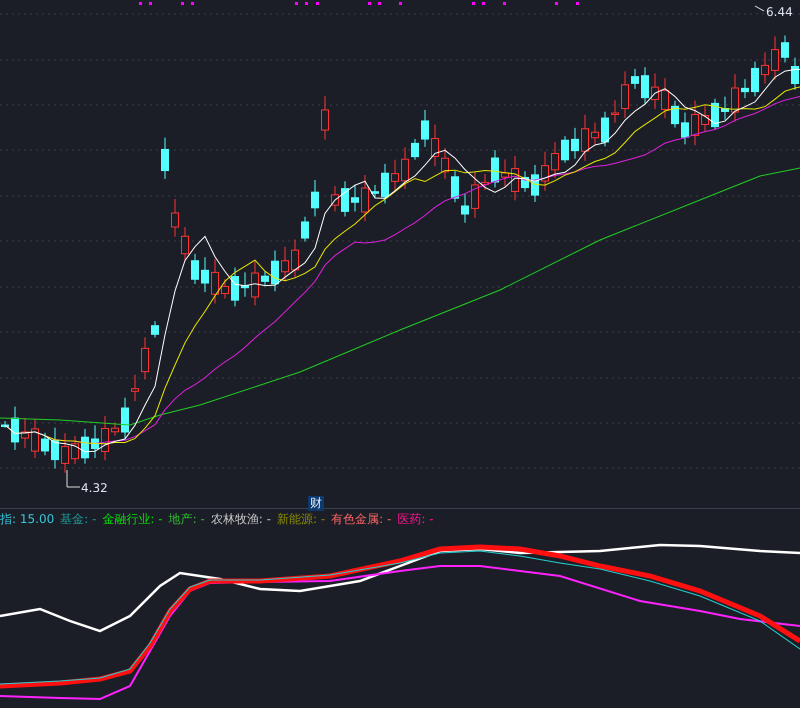 The height and width of the screenshot is (708, 800). What do you see at coordinates (361, 519) in the screenshot?
I see `legend-item: 有色金属: -` at bounding box center [361, 519].